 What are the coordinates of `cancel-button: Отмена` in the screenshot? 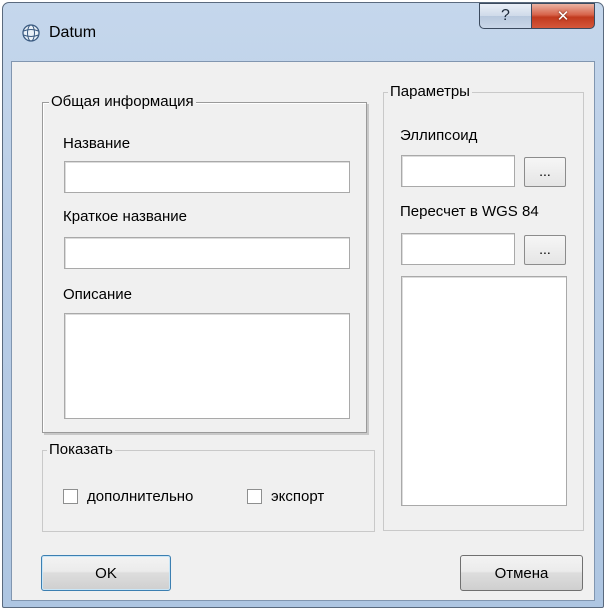 It's located at (521, 573).